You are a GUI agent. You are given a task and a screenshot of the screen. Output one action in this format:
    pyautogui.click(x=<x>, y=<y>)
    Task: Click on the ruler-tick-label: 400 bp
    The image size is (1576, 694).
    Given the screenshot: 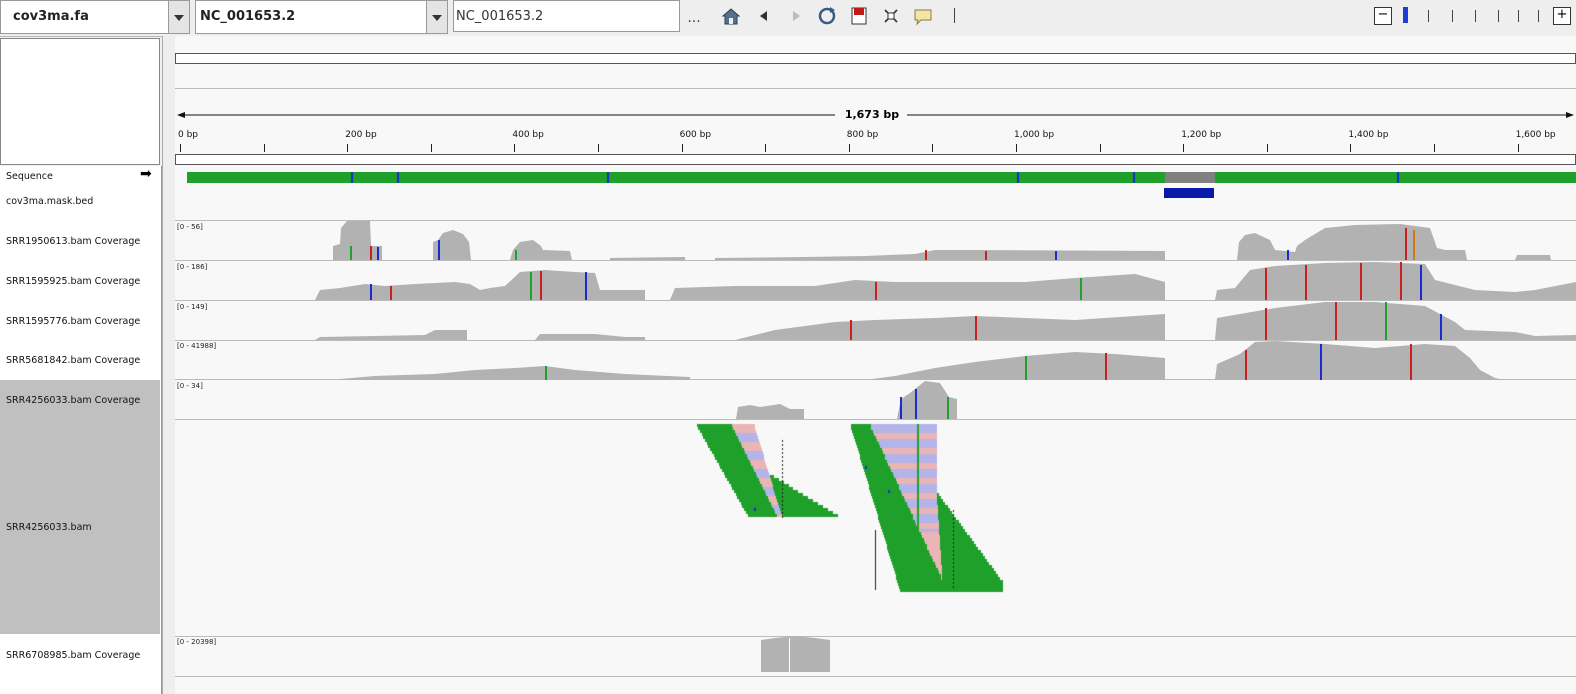 What is the action you would take?
    pyautogui.click(x=528, y=135)
    